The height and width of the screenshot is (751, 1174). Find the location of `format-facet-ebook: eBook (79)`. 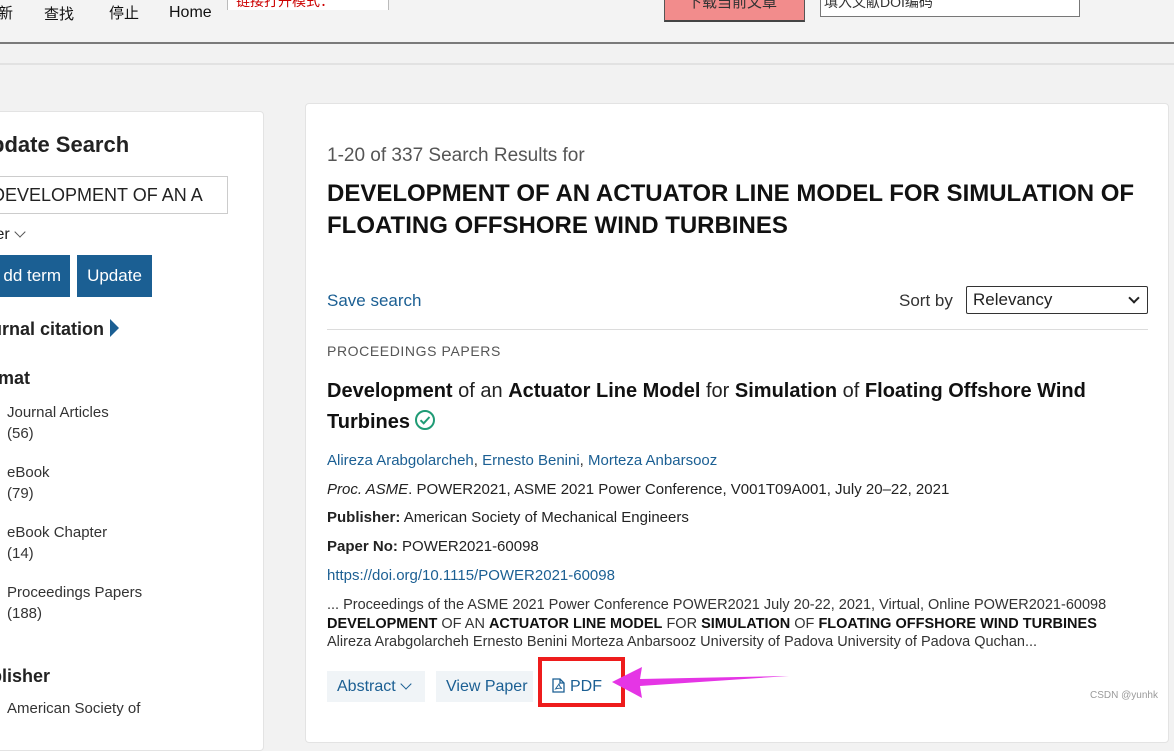

format-facet-ebook: eBook (79) is located at coordinates (28, 483).